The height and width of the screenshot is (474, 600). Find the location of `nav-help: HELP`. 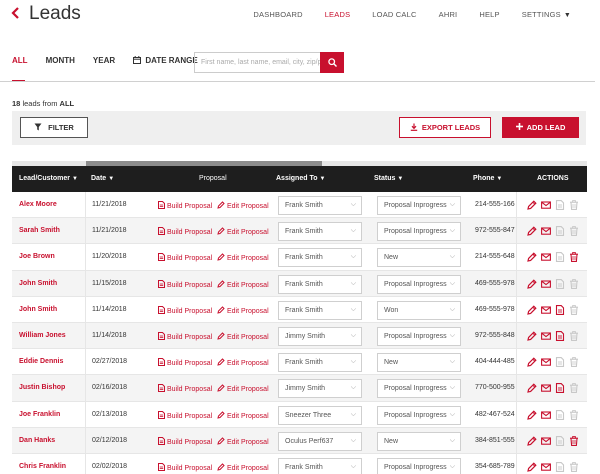

nav-help: HELP is located at coordinates (489, 14).